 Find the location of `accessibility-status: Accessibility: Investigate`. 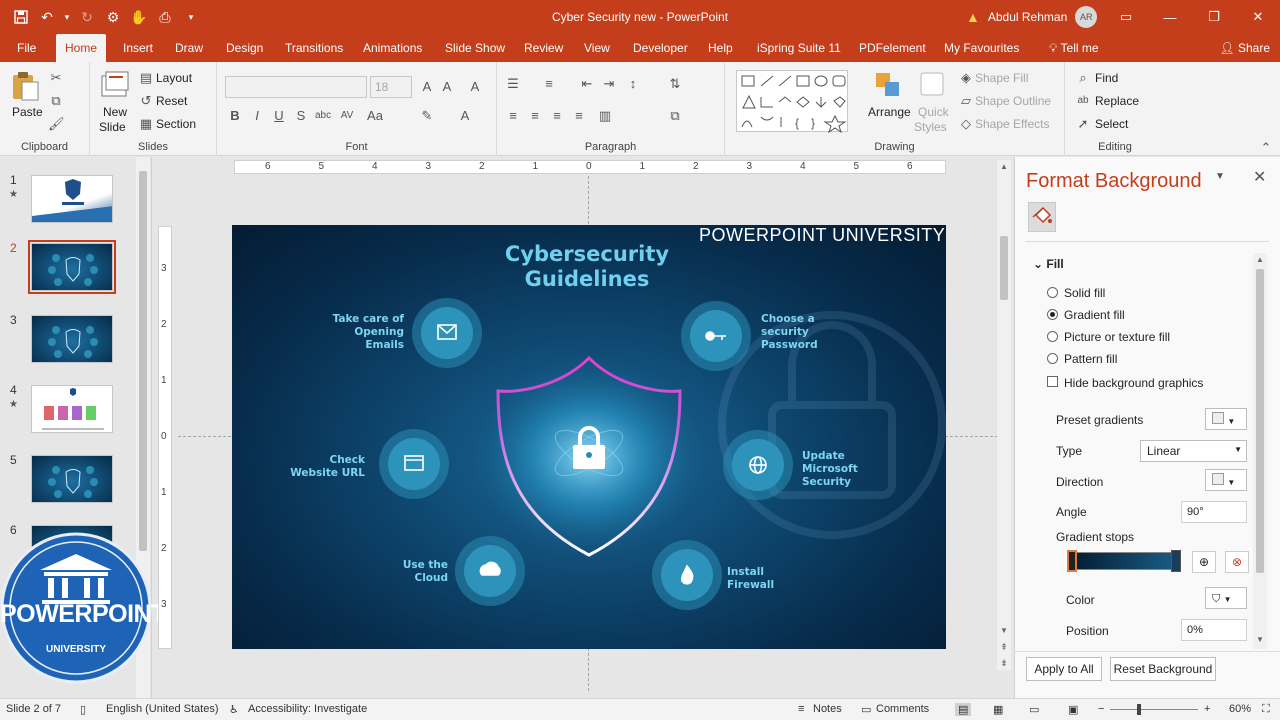

accessibility-status: Accessibility: Investigate is located at coordinates (307, 709).